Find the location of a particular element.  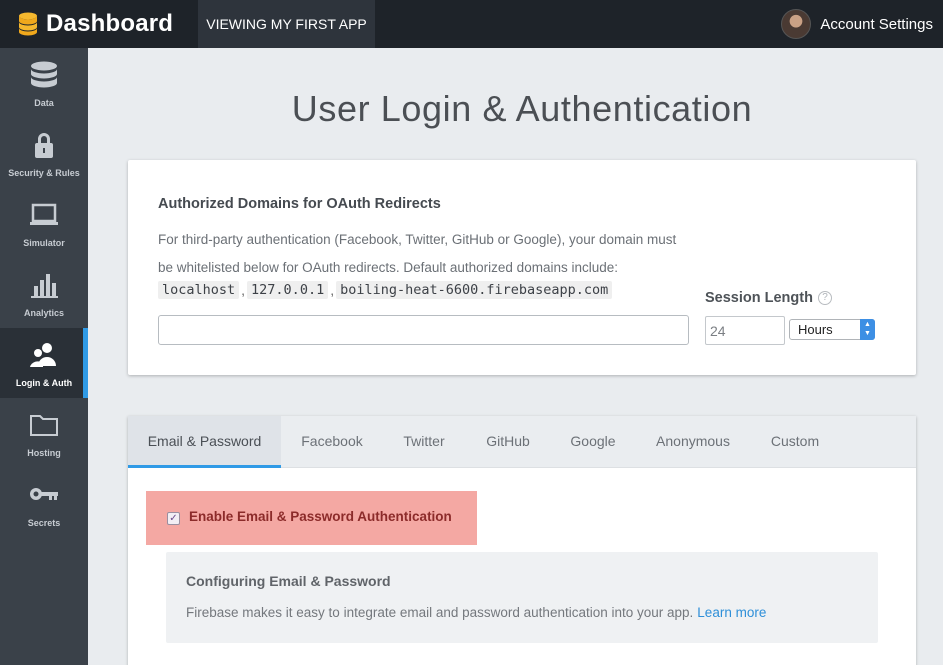

avatar is located at coordinates (796, 24).